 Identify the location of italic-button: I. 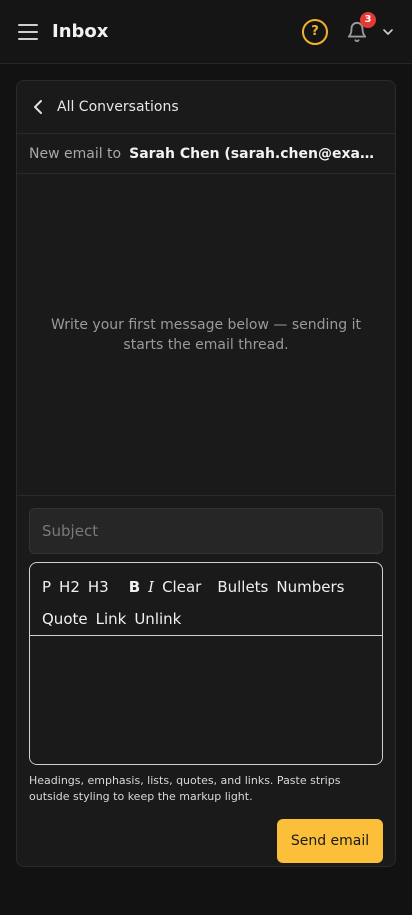
(151, 587).